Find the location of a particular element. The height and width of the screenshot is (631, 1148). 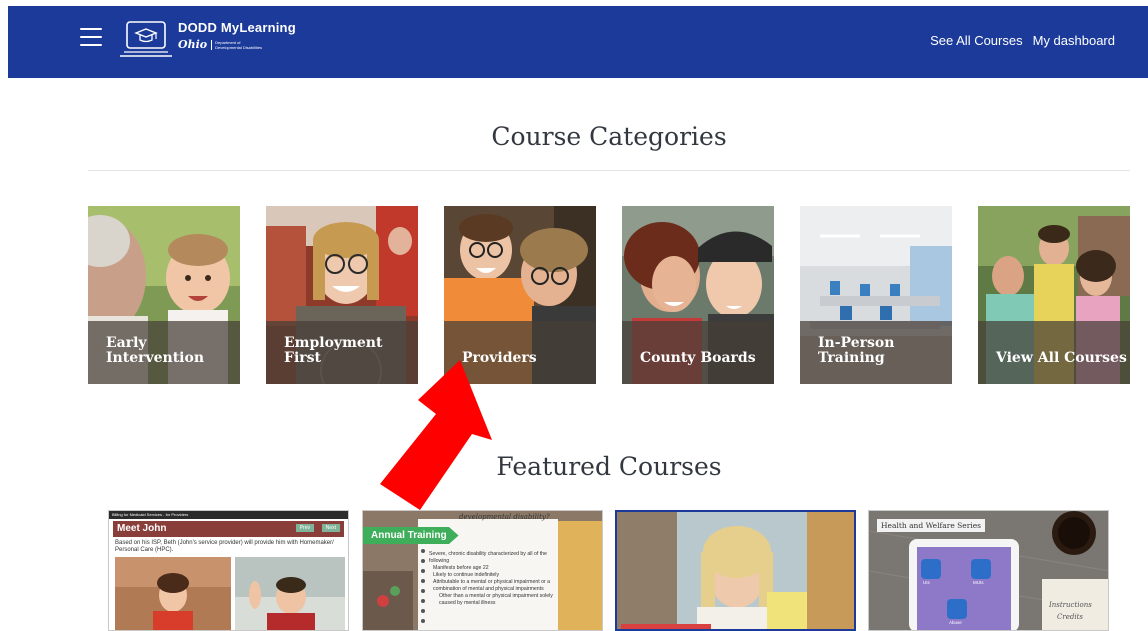

app-label: Abuse is located at coordinates (955, 622).